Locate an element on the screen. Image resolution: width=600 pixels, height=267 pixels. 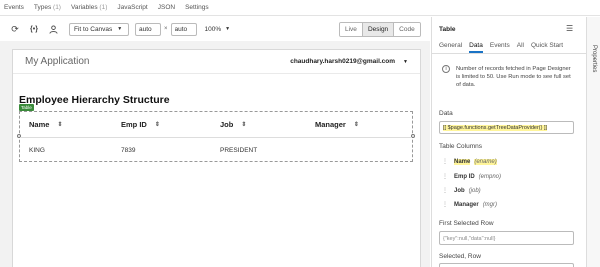
height-input is located at coordinates (183, 29).